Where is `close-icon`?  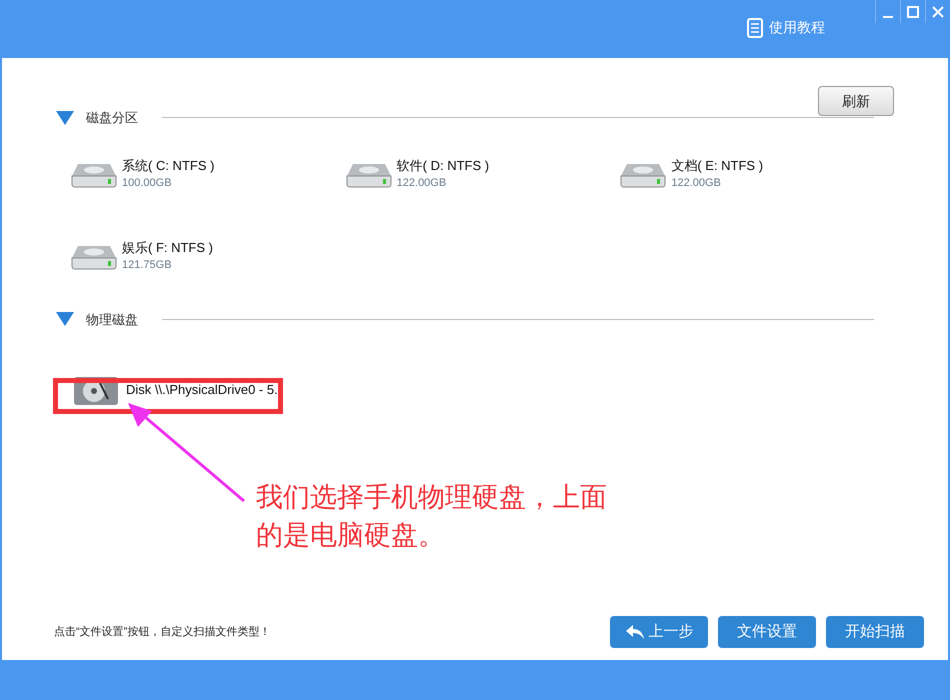
close-icon is located at coordinates (938, 12).